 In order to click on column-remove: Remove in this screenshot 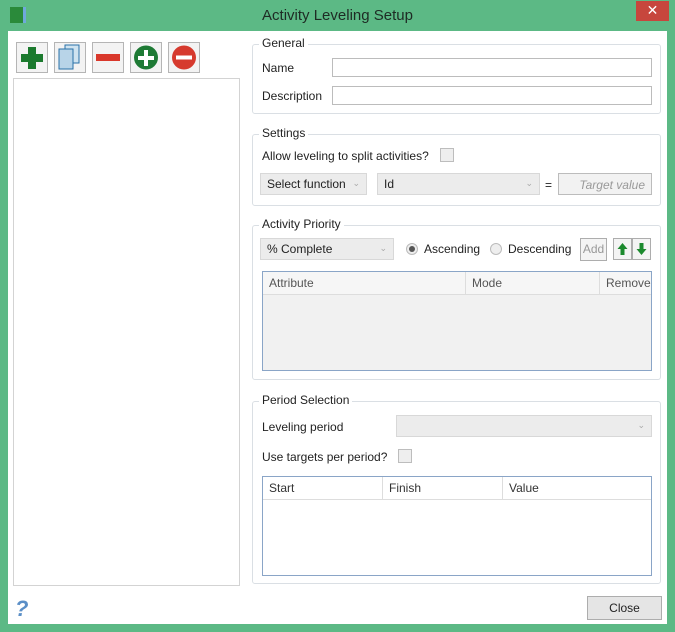, I will do `click(625, 283)`.